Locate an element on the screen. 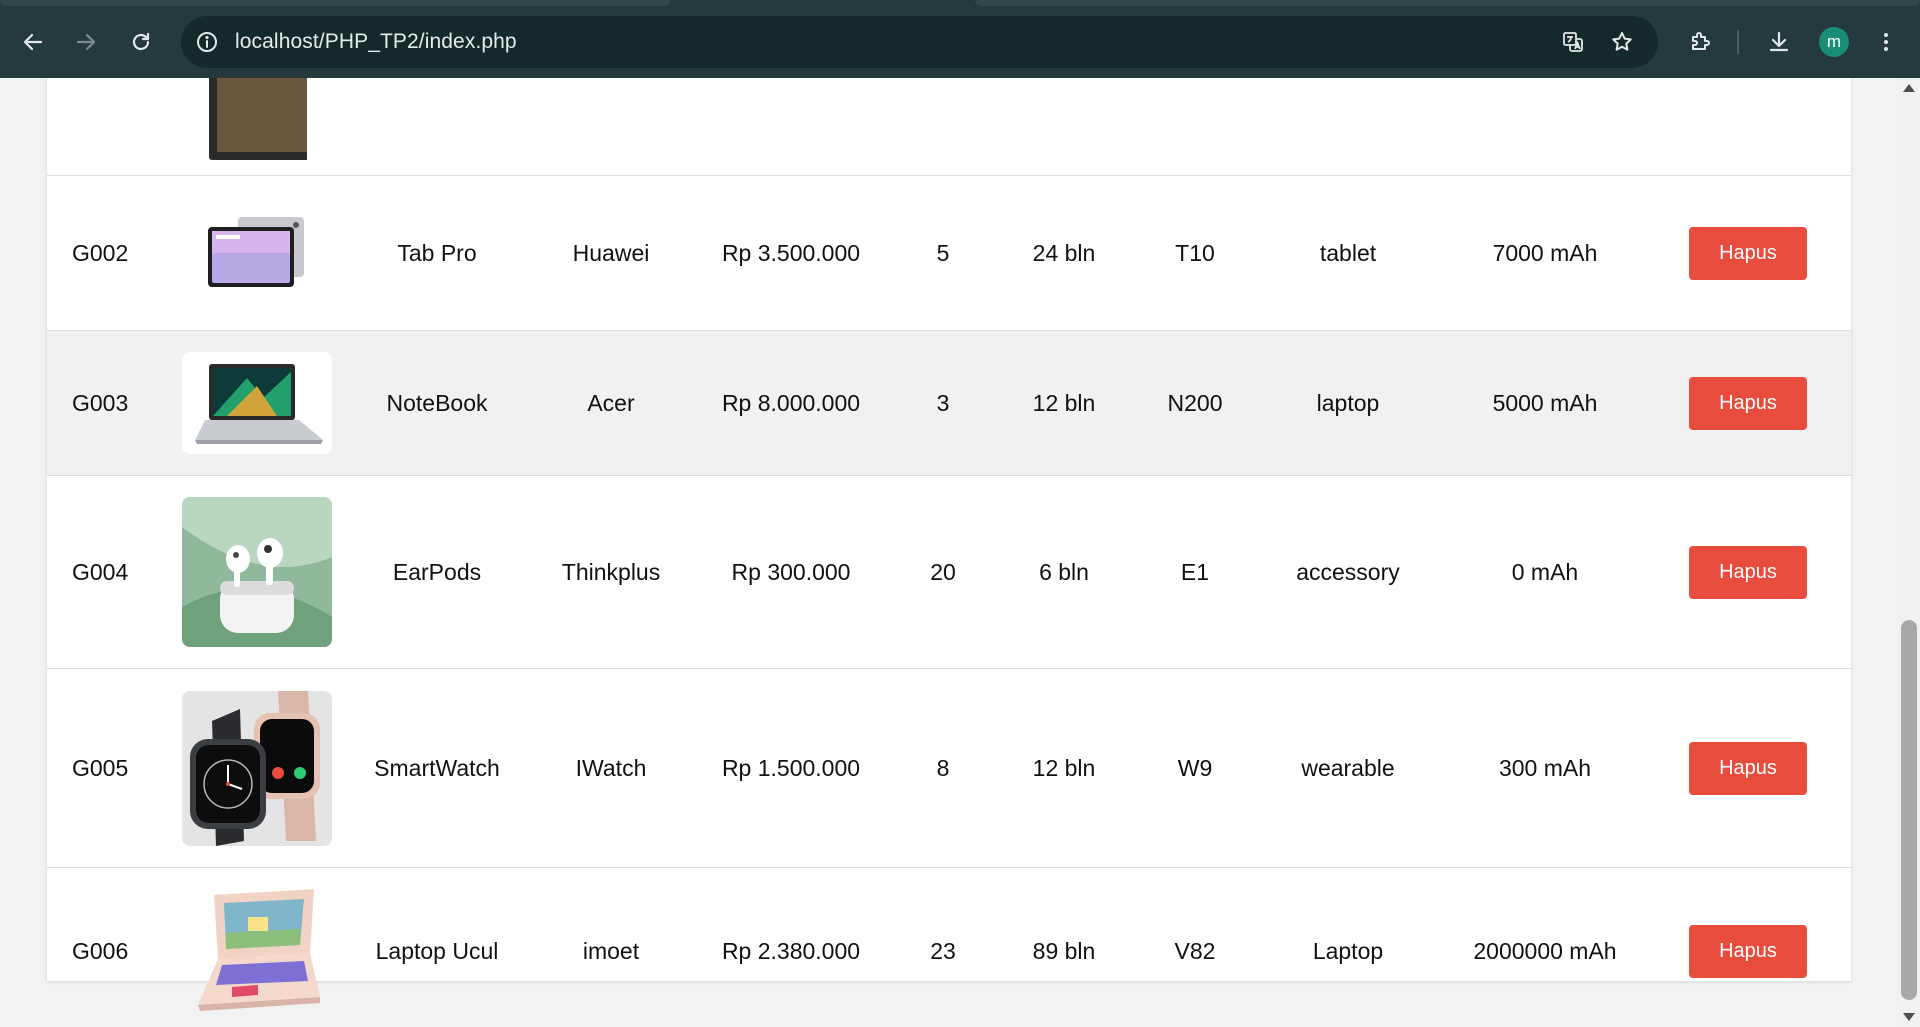  forward-button is located at coordinates (86, 42).